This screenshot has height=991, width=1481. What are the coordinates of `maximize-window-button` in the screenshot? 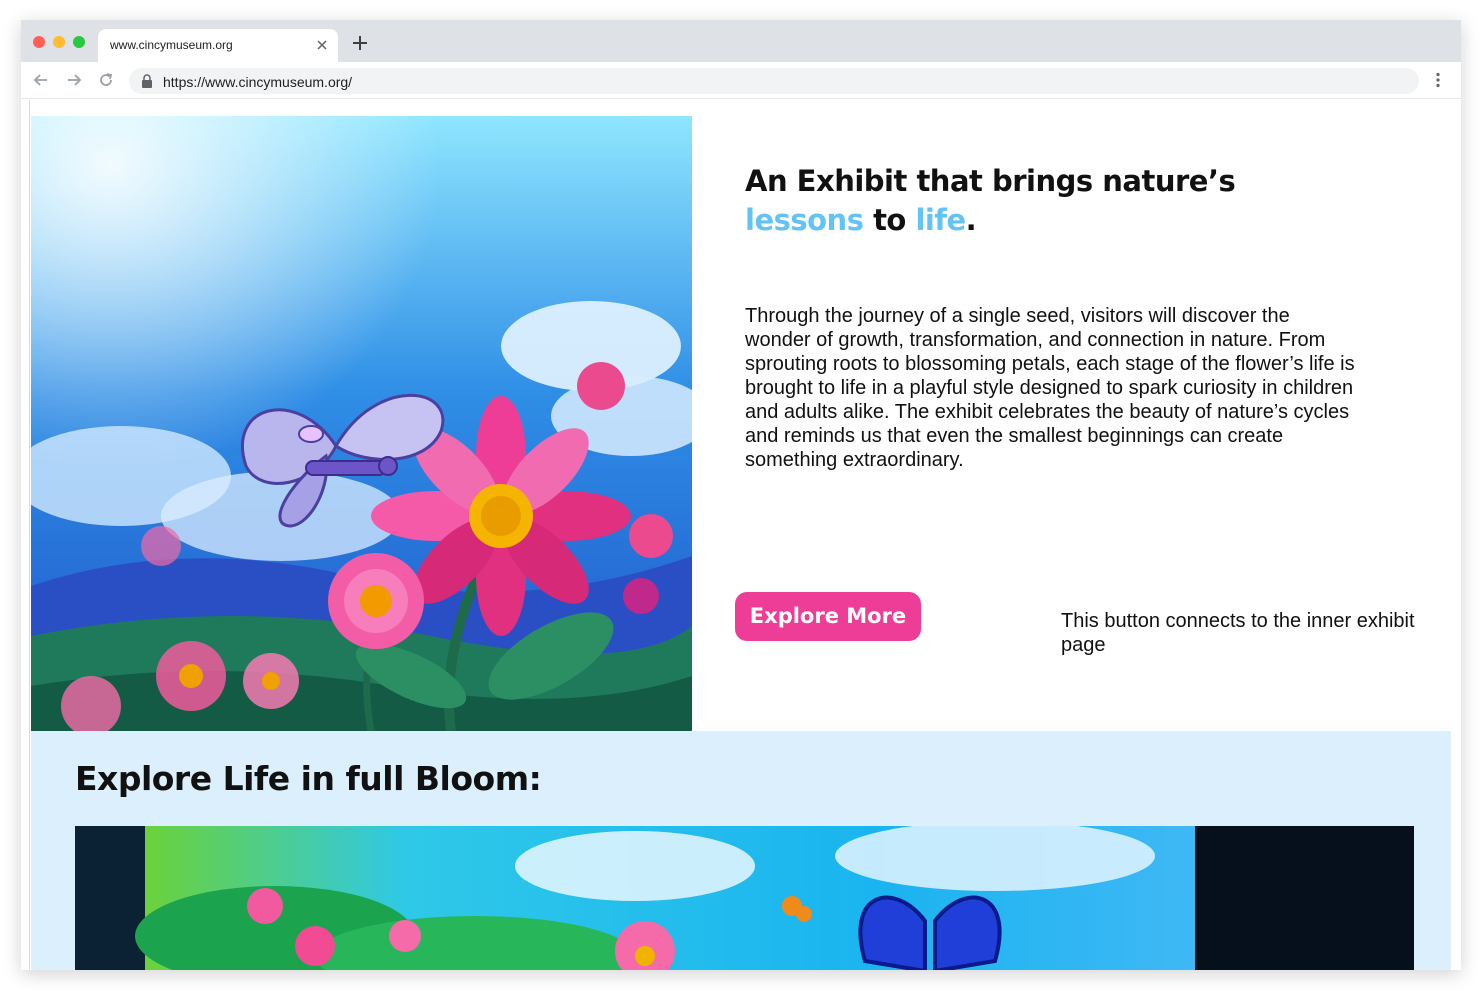 It's located at (79, 42).